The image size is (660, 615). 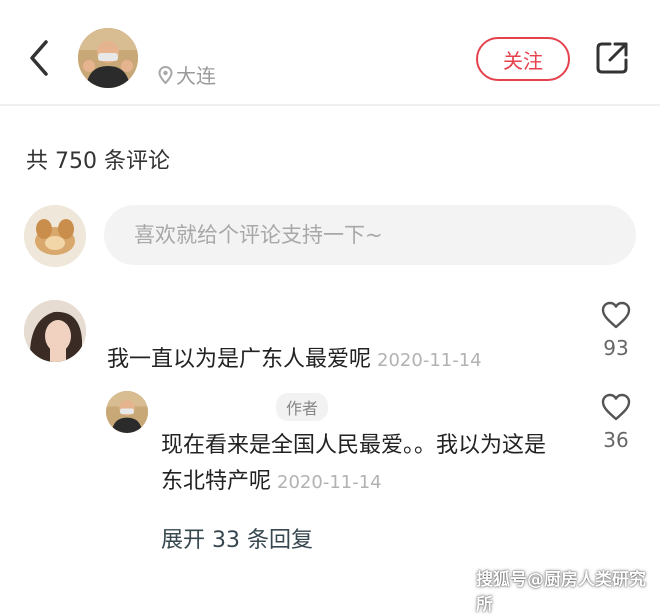 I want to click on back-arrow-icon, so click(x=40, y=58).